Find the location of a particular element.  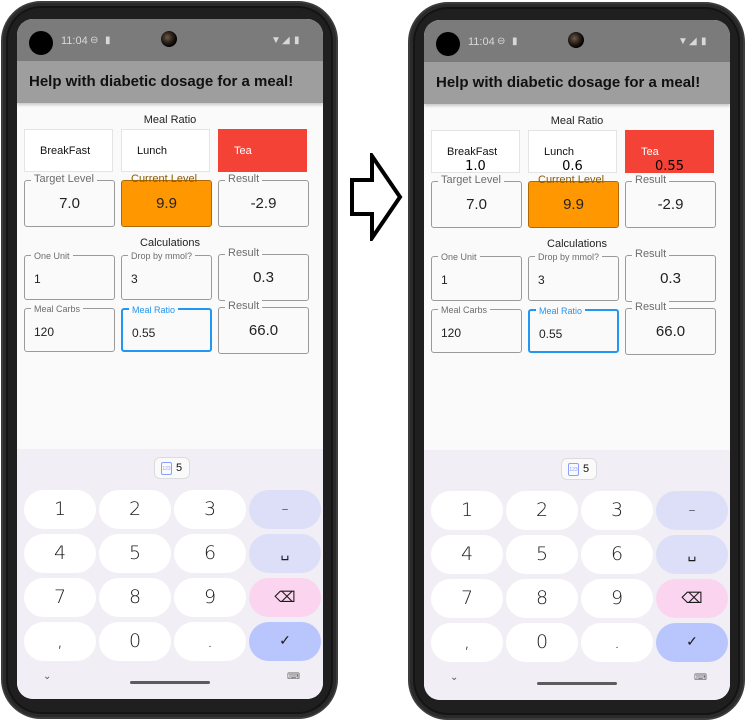

wifi-icon: ▼ is located at coordinates (683, 41).